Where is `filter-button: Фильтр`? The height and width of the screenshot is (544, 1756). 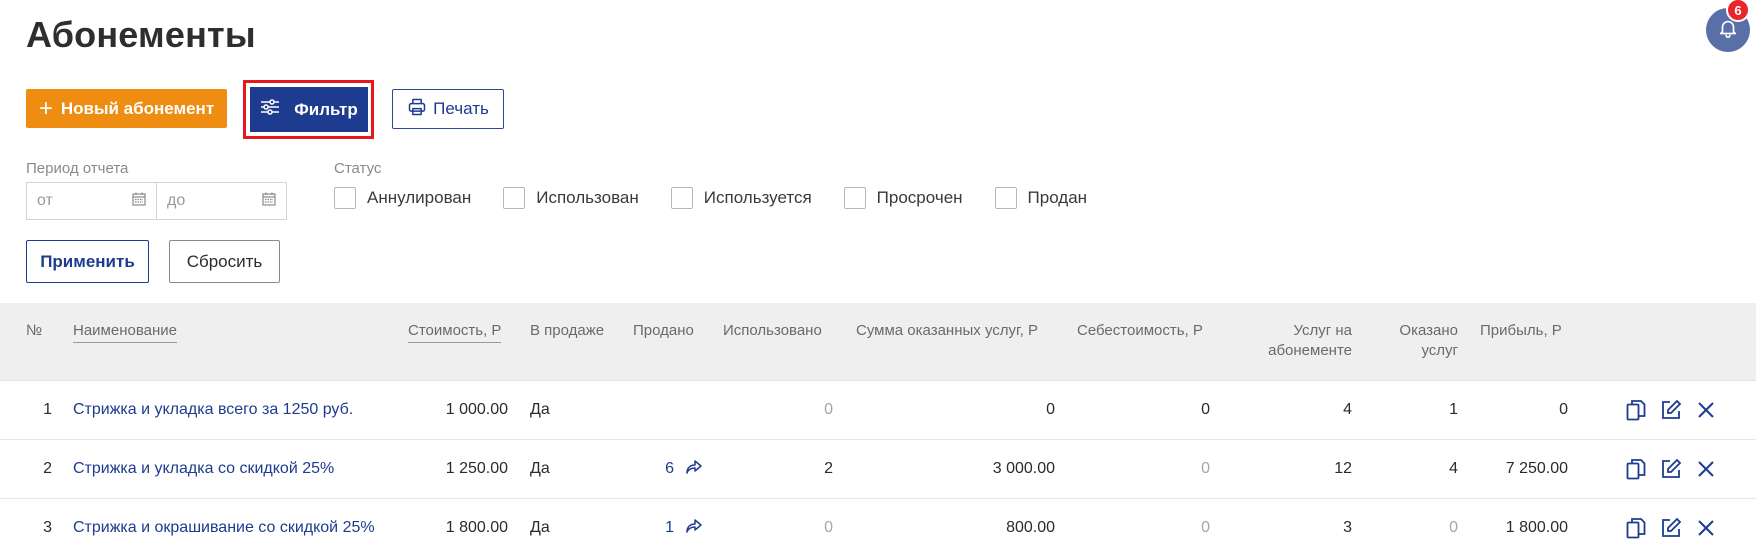 filter-button: Фильтр is located at coordinates (309, 109).